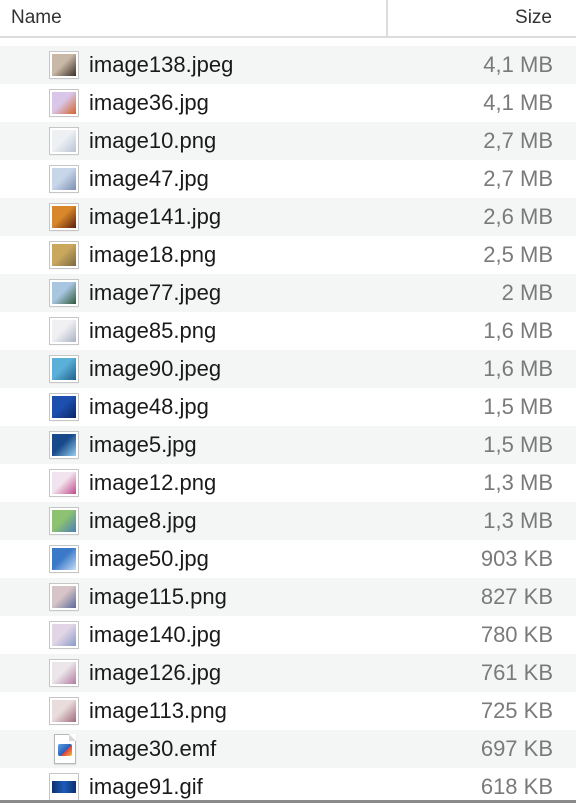 The height and width of the screenshot is (803, 576). What do you see at coordinates (143, 444) in the screenshot?
I see `file-name: image5.jpg` at bounding box center [143, 444].